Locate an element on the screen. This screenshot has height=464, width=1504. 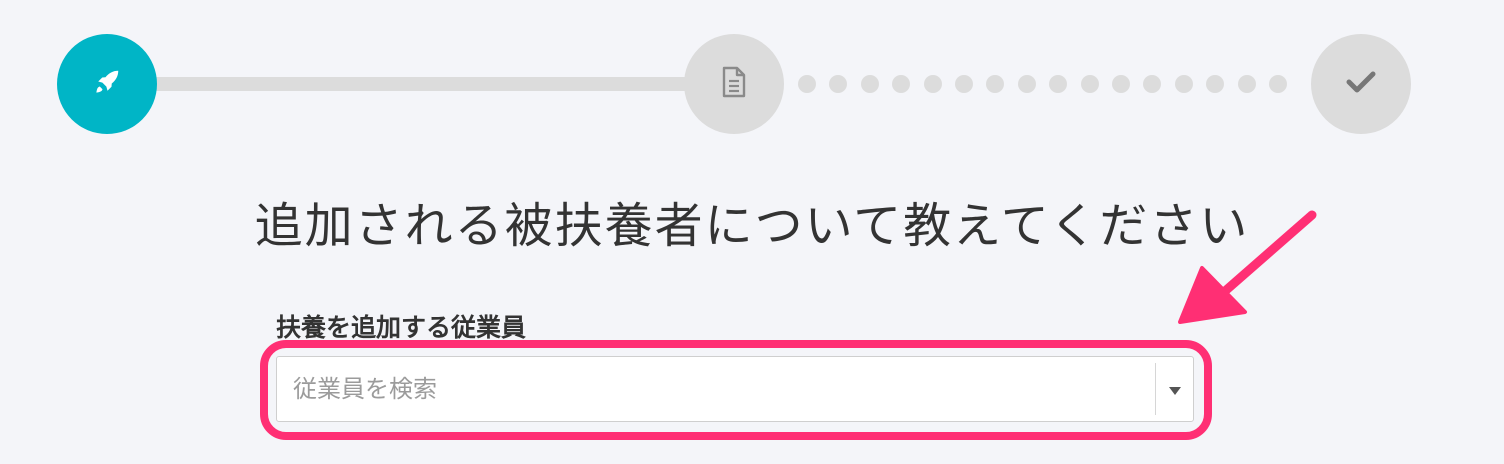
step-start is located at coordinates (107, 84).